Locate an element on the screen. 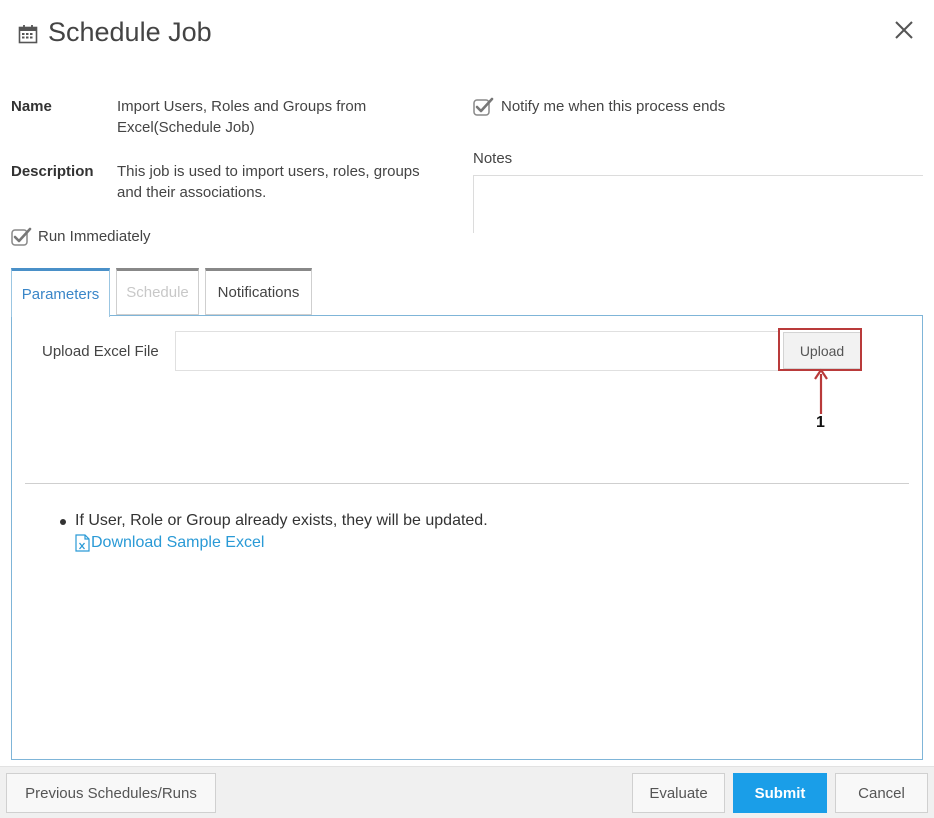  name-label: Name is located at coordinates (31, 106).